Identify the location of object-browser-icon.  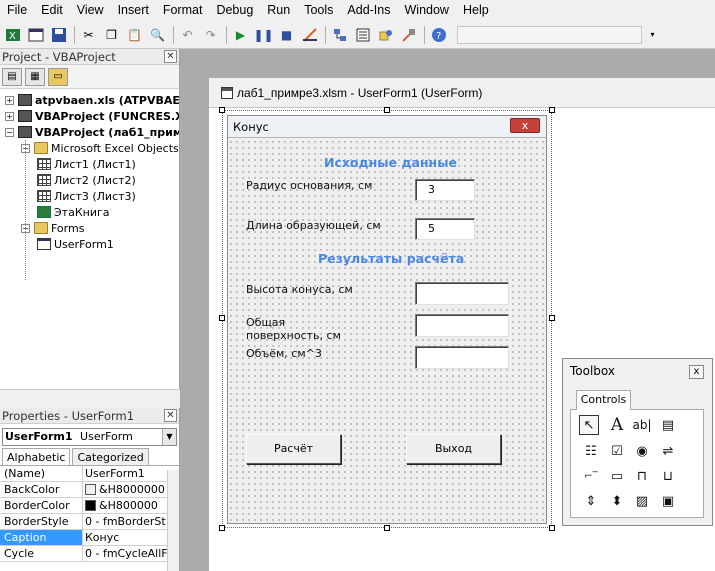
(385, 34).